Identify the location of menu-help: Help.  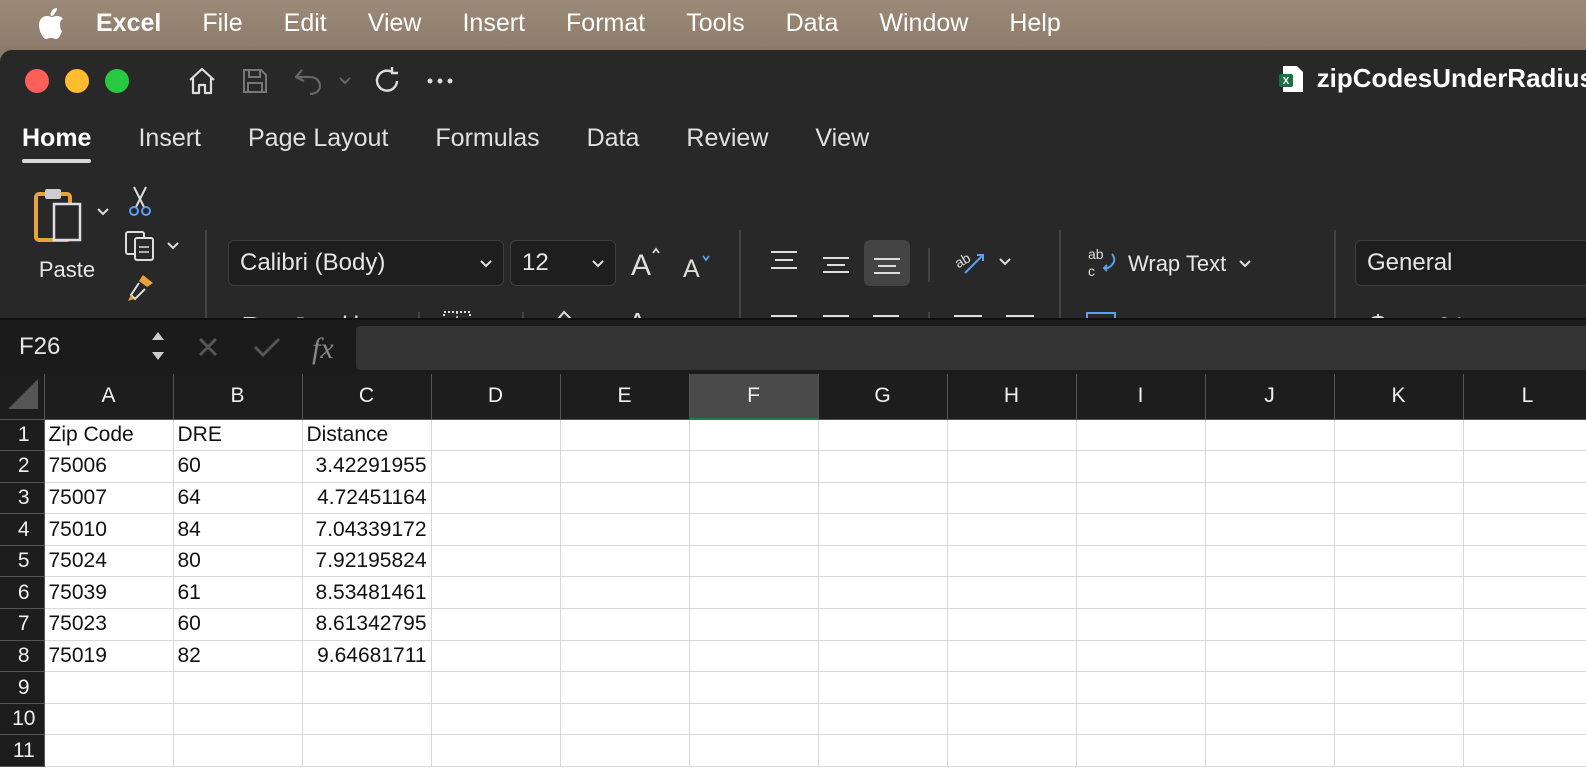
(1034, 23).